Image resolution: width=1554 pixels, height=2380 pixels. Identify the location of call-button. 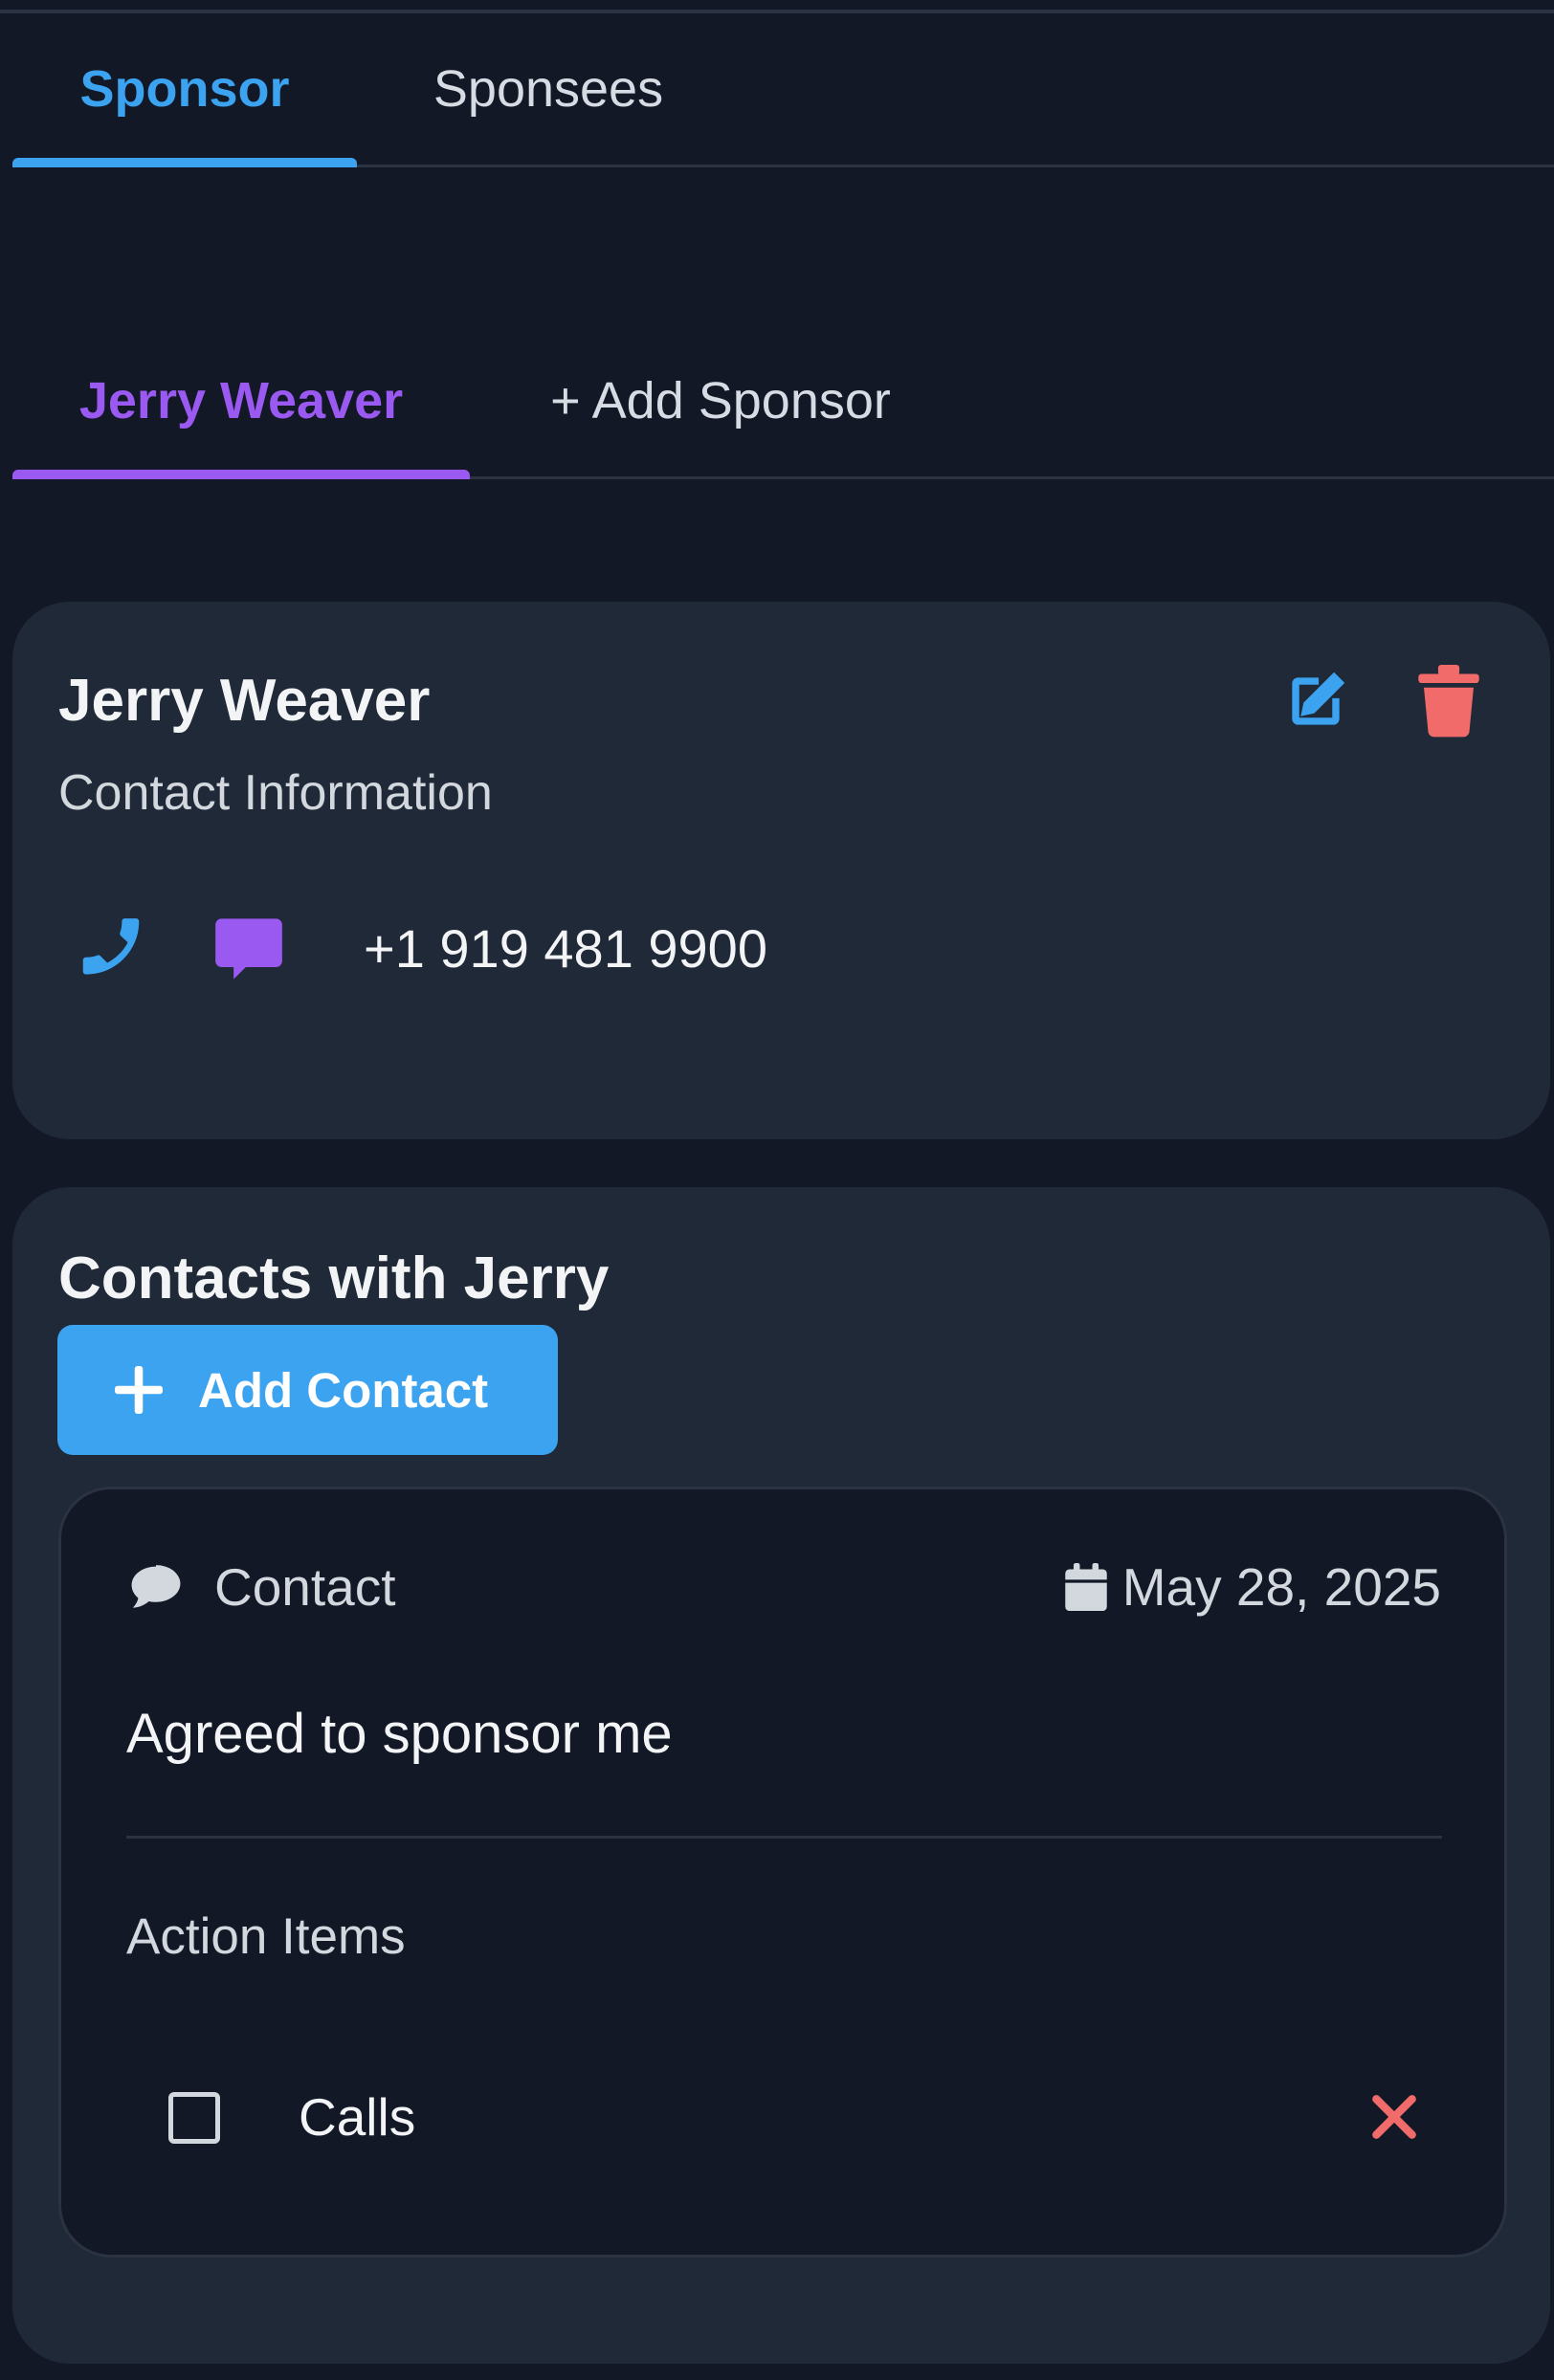
(111, 946).